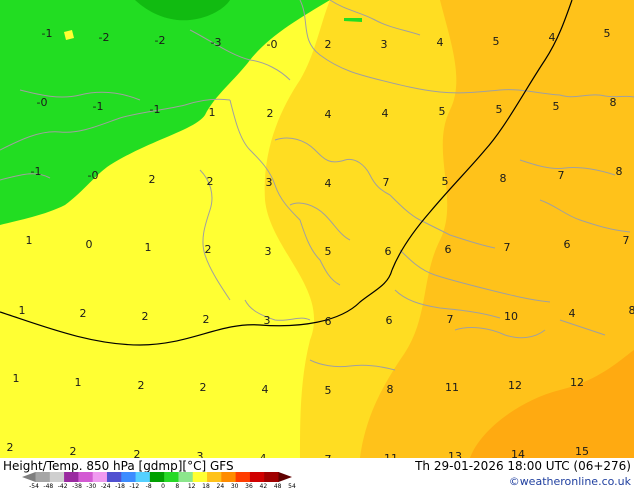 The height and width of the screenshot is (490, 634). What do you see at coordinates (177, 486) in the screenshot?
I see `scale-tick-label: 8` at bounding box center [177, 486].